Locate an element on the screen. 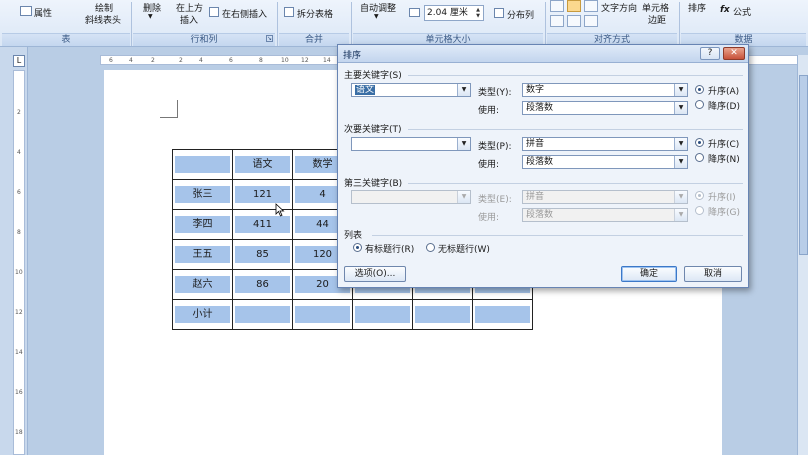 The width and height of the screenshot is (808, 455). draw-table-button-line2: 斜线表头 is located at coordinates (103, 19).